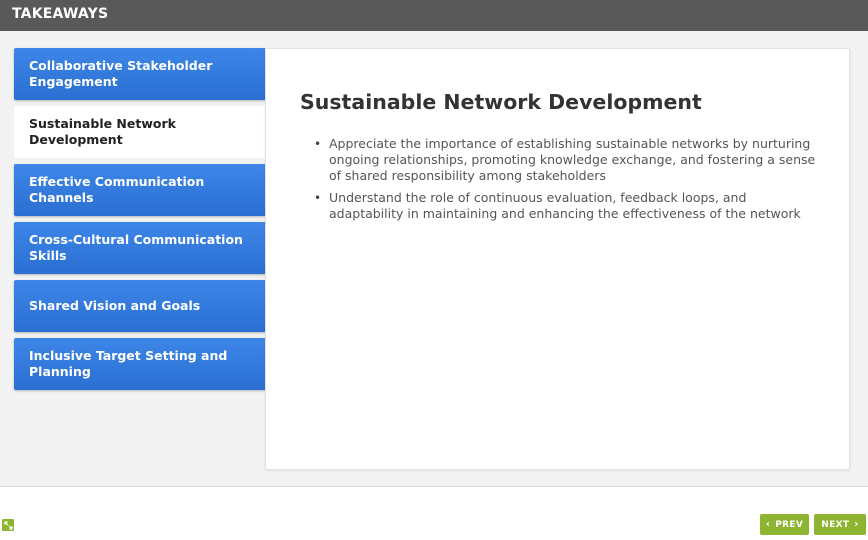  I want to click on tab-label: Shared Vision and Goals, so click(115, 305).